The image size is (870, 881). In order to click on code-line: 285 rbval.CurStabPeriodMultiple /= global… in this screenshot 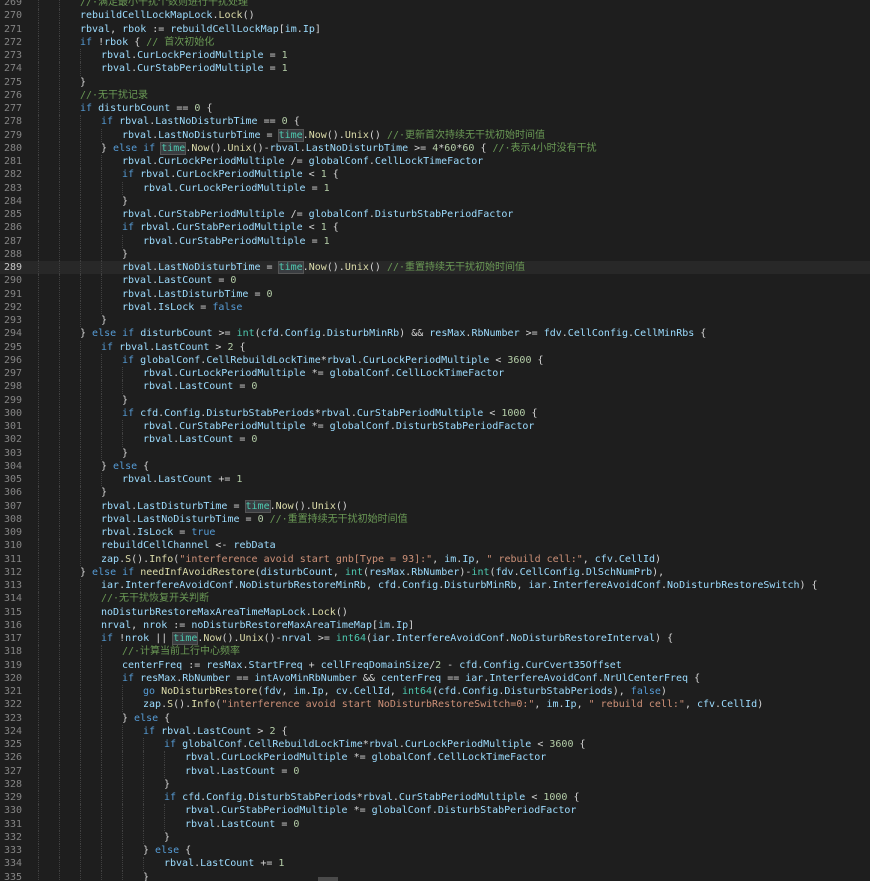, I will do `click(435, 215)`.